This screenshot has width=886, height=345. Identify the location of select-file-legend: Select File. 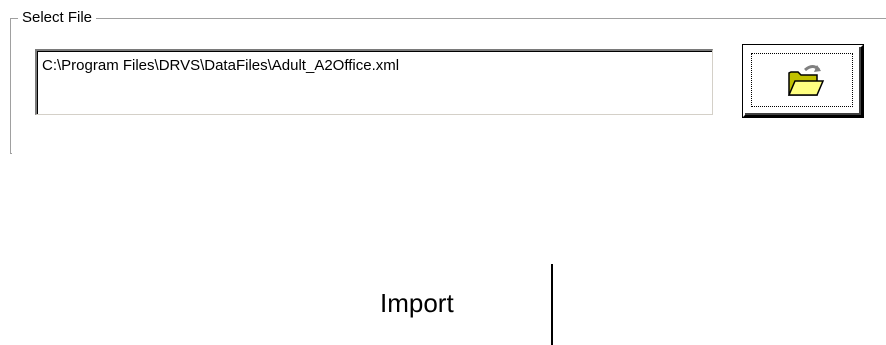
(57, 18).